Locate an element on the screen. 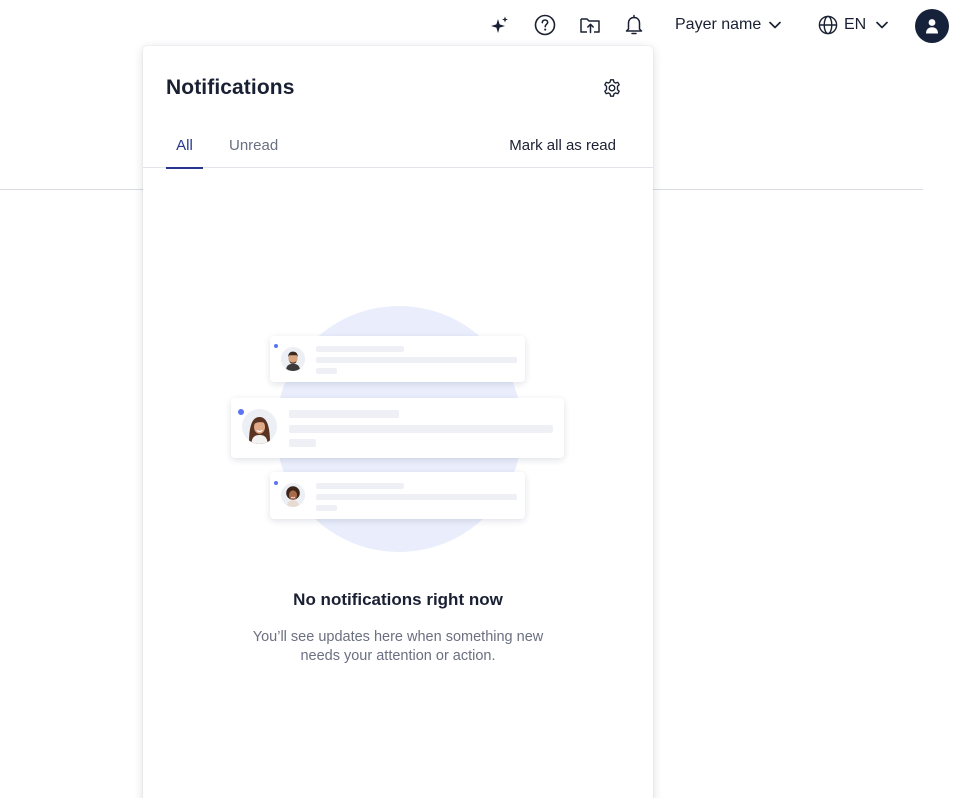 This screenshot has height=798, width=972. empty-state-illustration is located at coordinates (399, 431).